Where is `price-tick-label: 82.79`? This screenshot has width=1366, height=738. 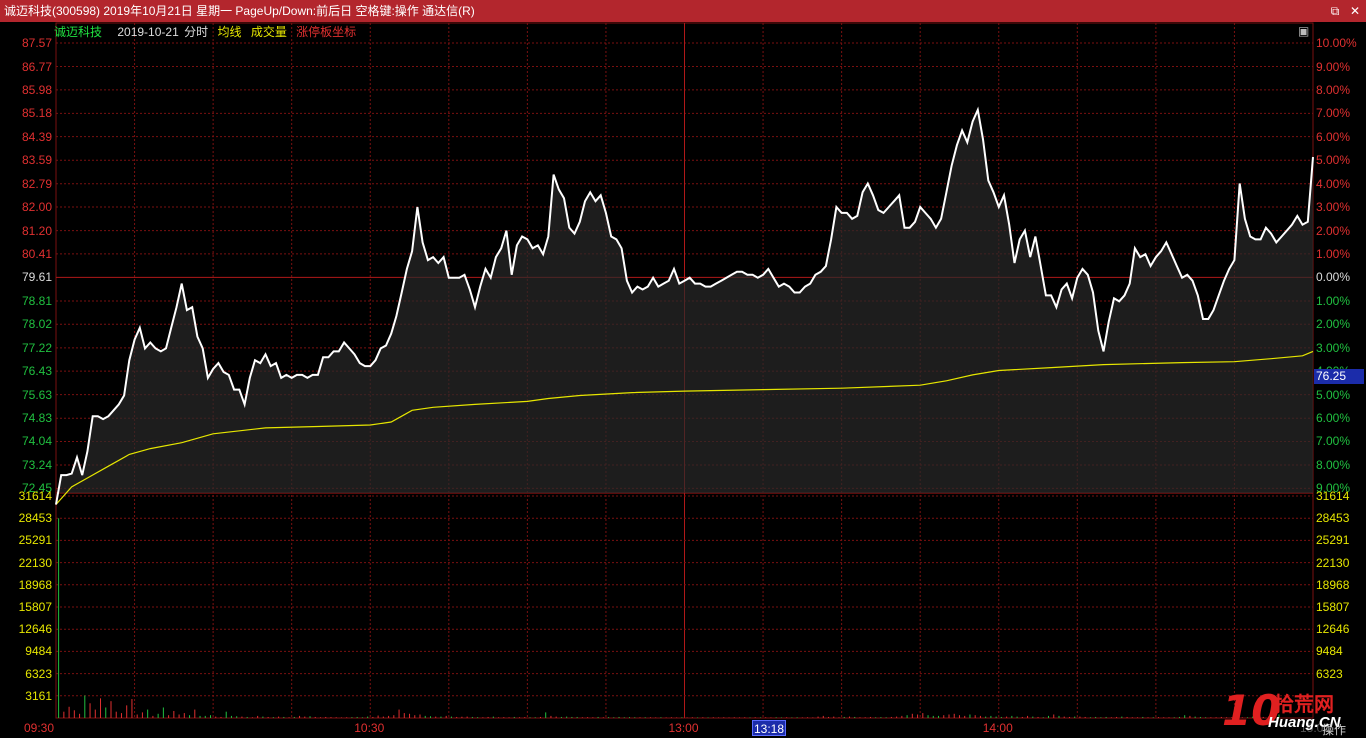
price-tick-label: 82.79 is located at coordinates (36, 183).